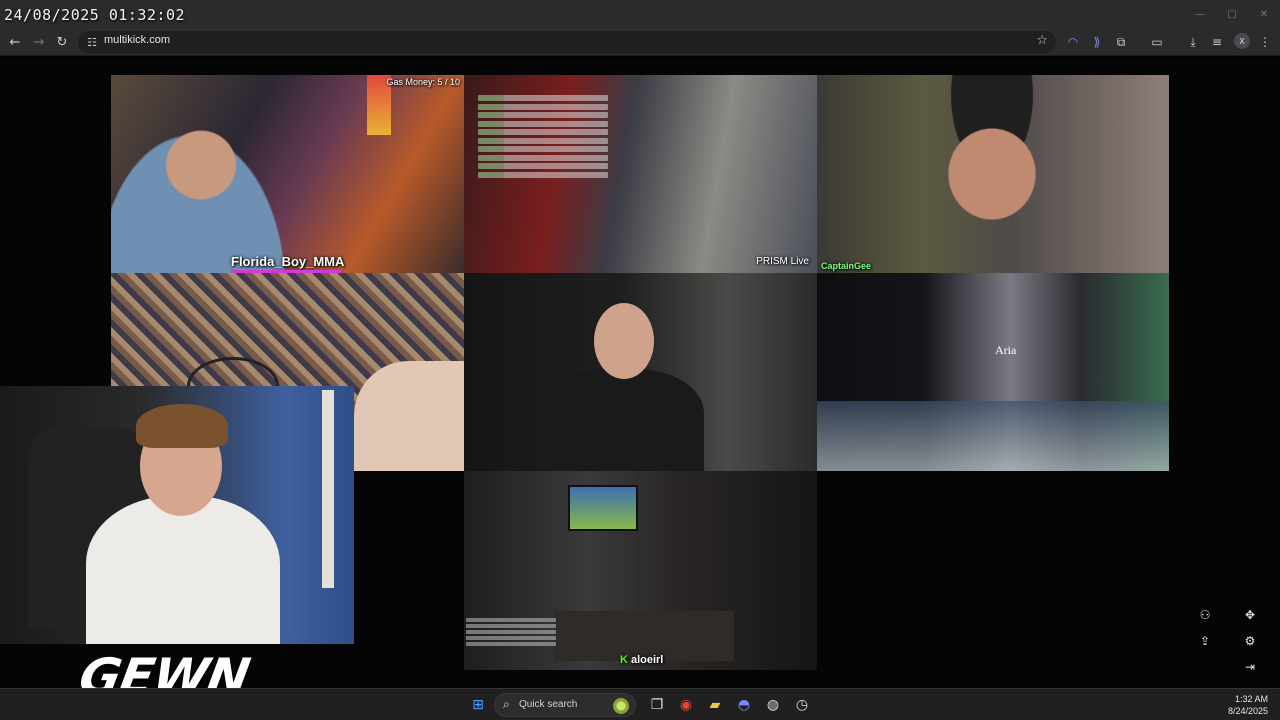 This screenshot has width=1280, height=720. What do you see at coordinates (1264, 14) in the screenshot?
I see `close-window-button: ✕` at bounding box center [1264, 14].